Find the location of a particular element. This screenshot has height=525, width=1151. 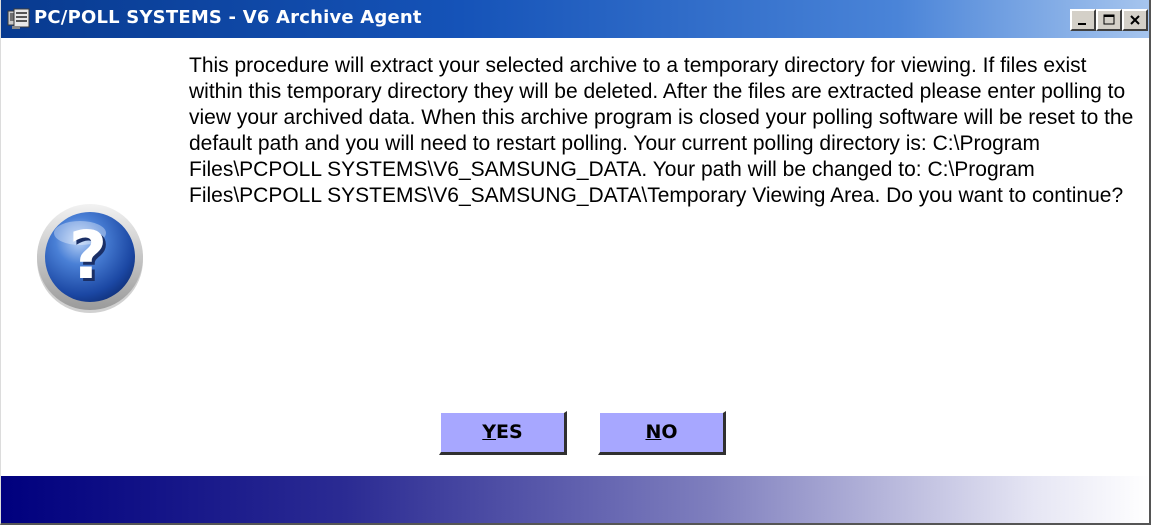

yes-button: YES is located at coordinates (503, 433).